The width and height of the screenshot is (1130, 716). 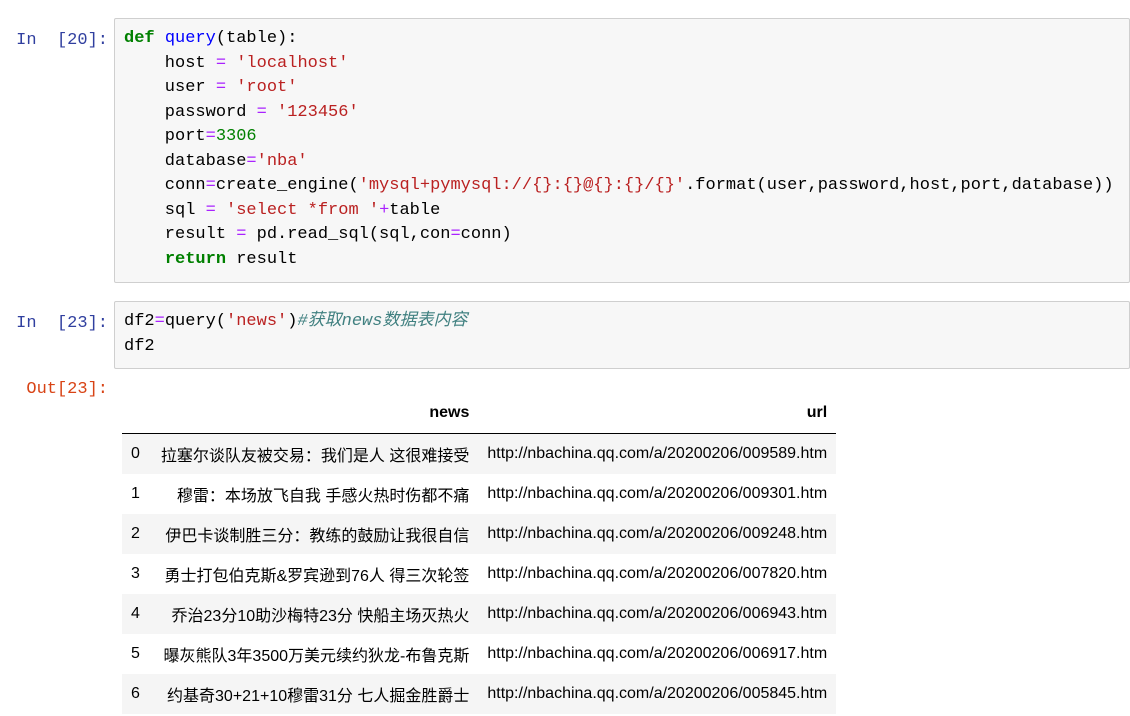 What do you see at coordinates (139, 346) in the screenshot?
I see `code-line: df2` at bounding box center [139, 346].